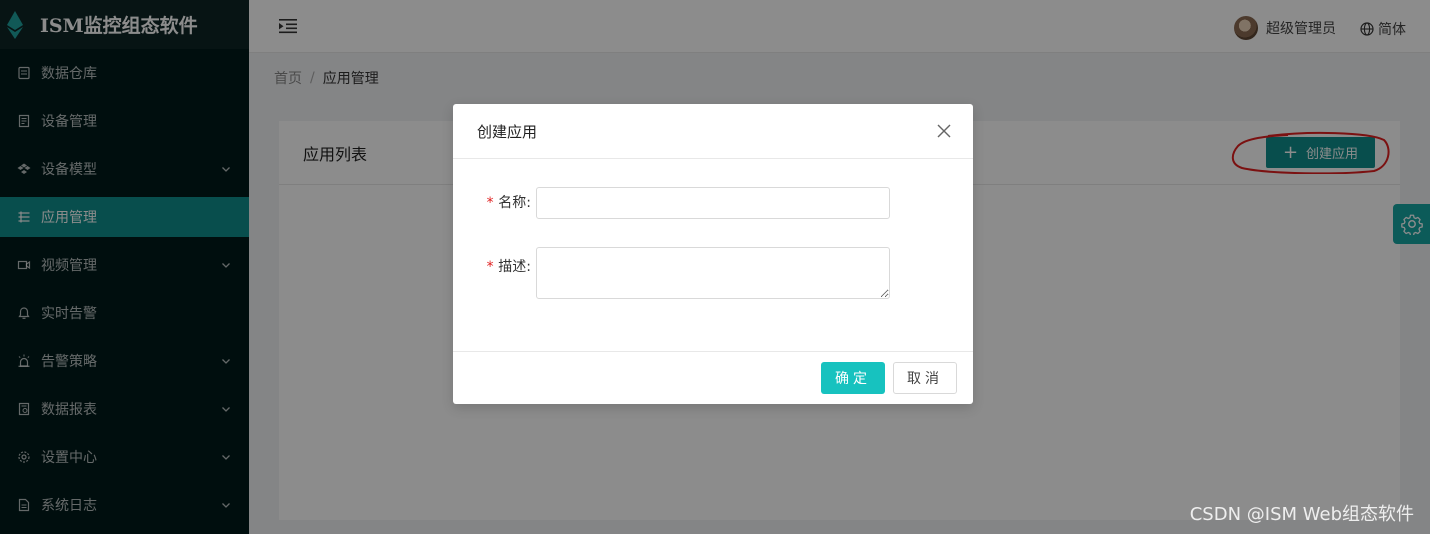 This screenshot has height=534, width=1430. Describe the element at coordinates (514, 267) in the screenshot. I see `desc-label-text: 描述:` at that location.